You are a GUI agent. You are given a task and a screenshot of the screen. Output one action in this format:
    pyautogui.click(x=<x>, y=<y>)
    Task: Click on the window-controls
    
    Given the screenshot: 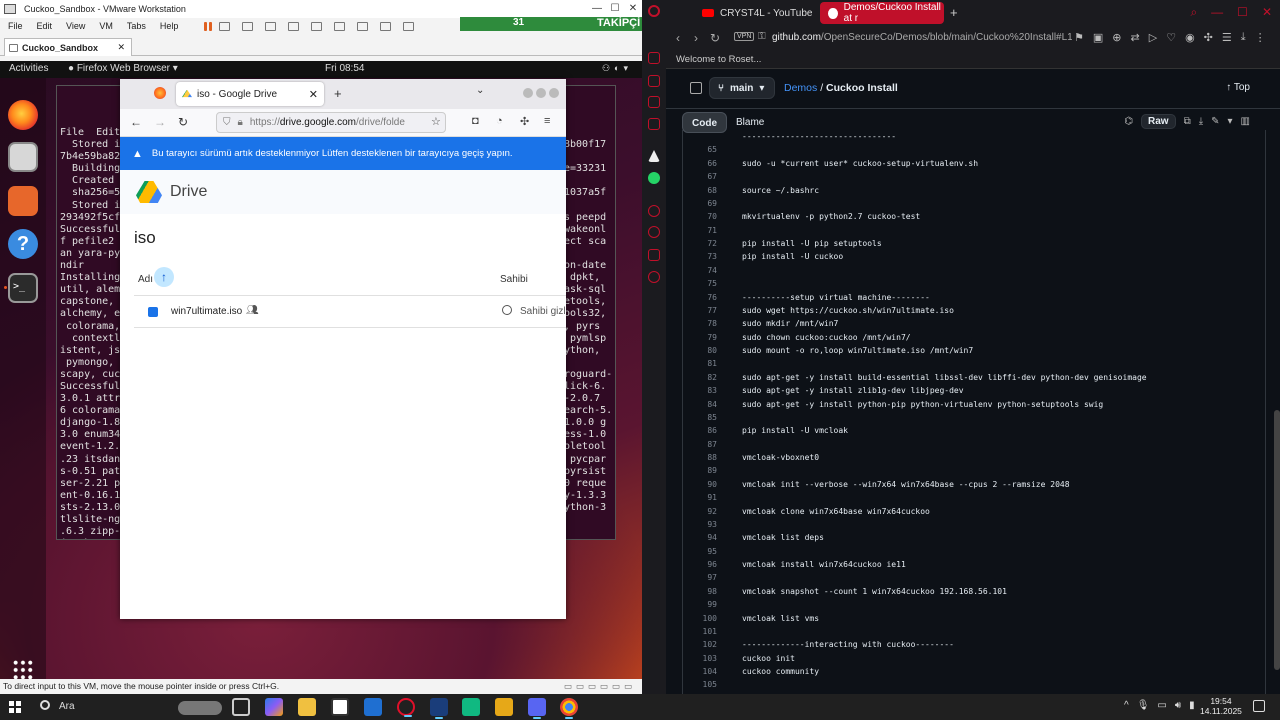 What is the action you would take?
    pyautogui.click(x=541, y=93)
    